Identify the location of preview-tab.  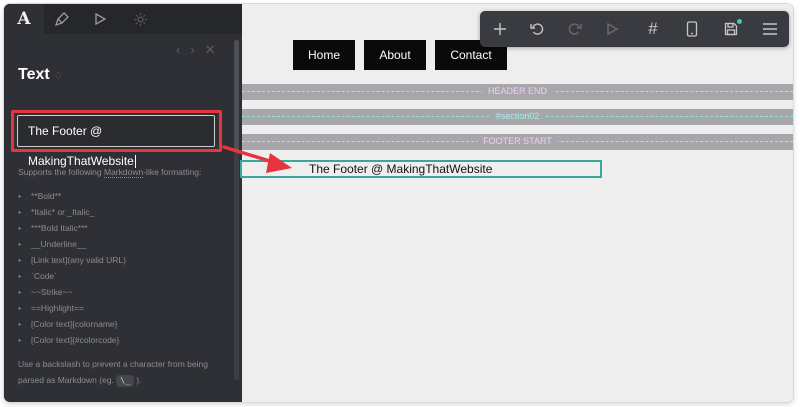
(100, 19).